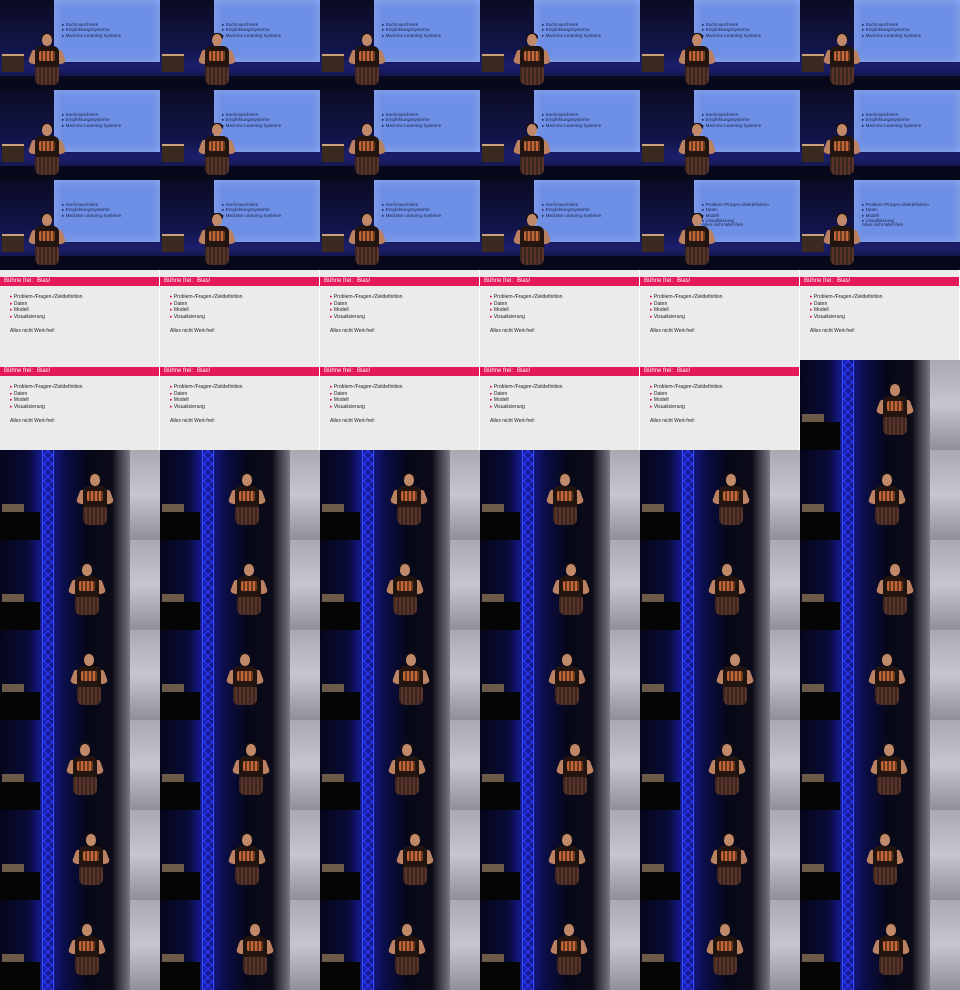  I want to click on slide-bullet: Visualisierung, so click(366, 317).